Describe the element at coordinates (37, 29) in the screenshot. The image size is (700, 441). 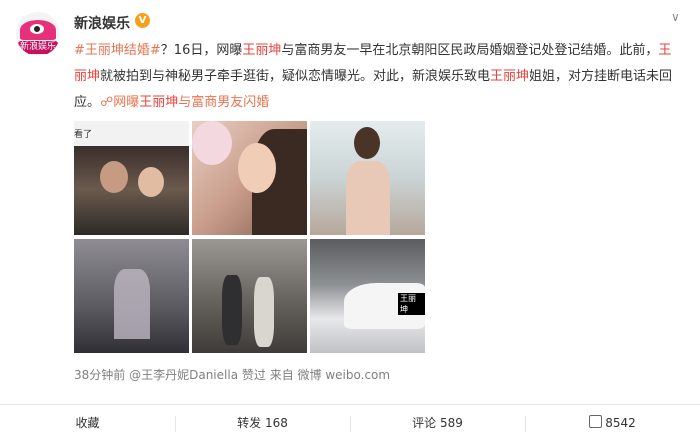
I see `avatar-pupil` at that location.